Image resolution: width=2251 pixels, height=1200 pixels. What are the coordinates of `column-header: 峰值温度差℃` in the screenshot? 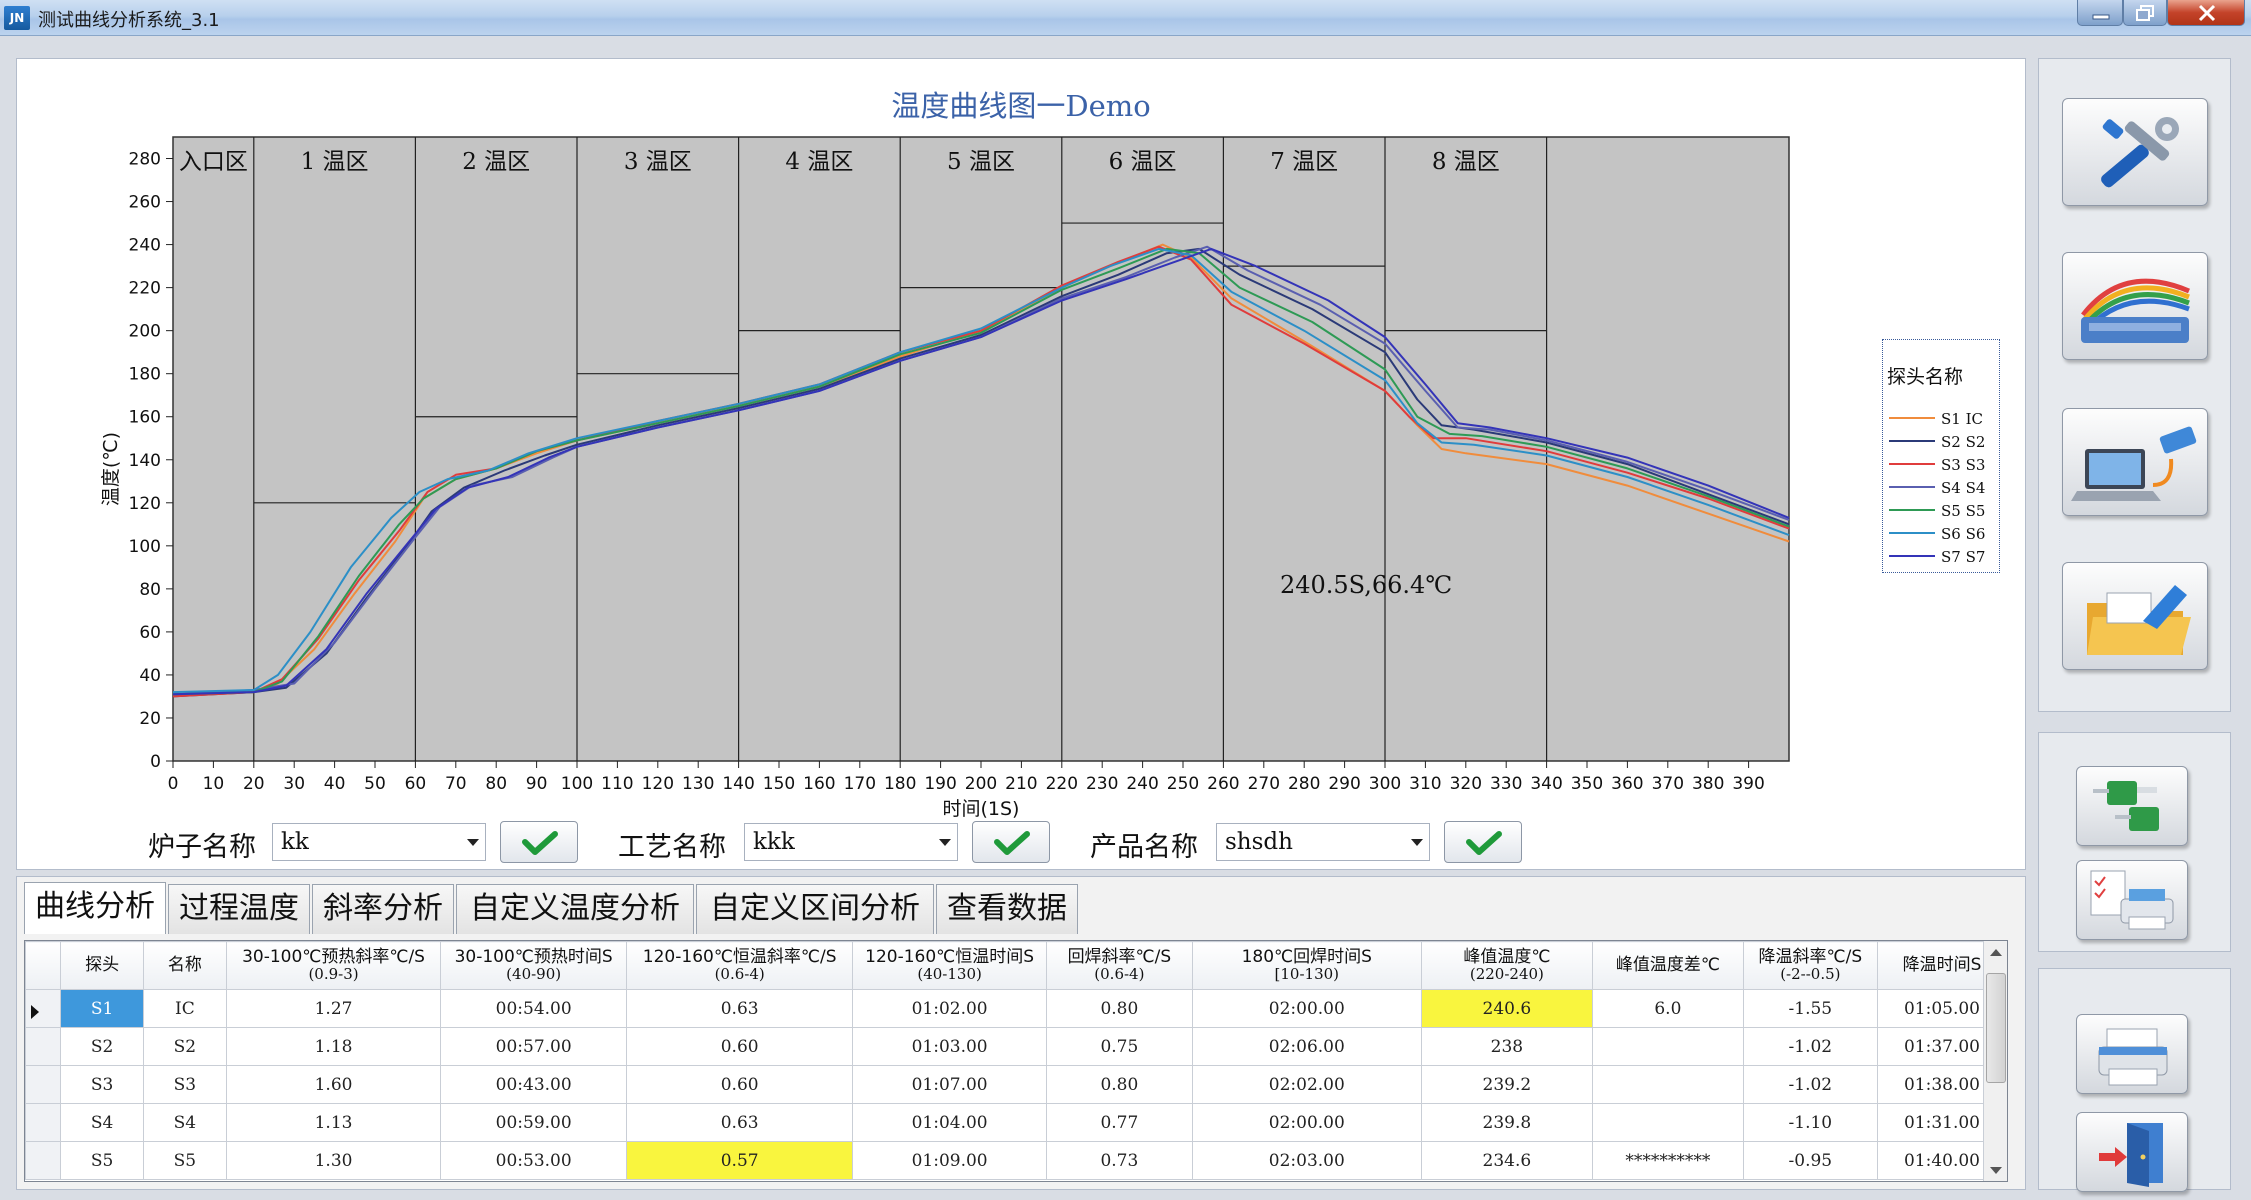 It's located at (1668, 965).